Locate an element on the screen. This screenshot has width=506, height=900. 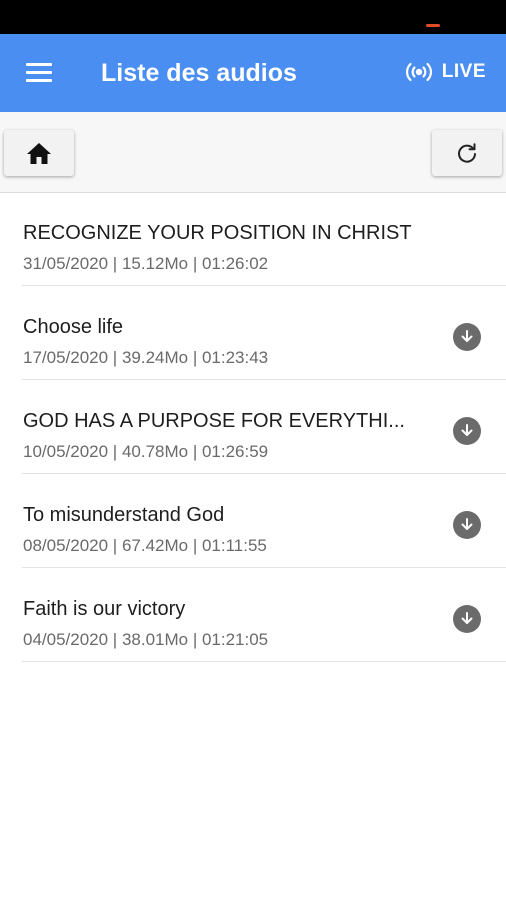
audio-meta: 17/05/2020 | 39.24Mo | 01:23:43 is located at coordinates (146, 357).